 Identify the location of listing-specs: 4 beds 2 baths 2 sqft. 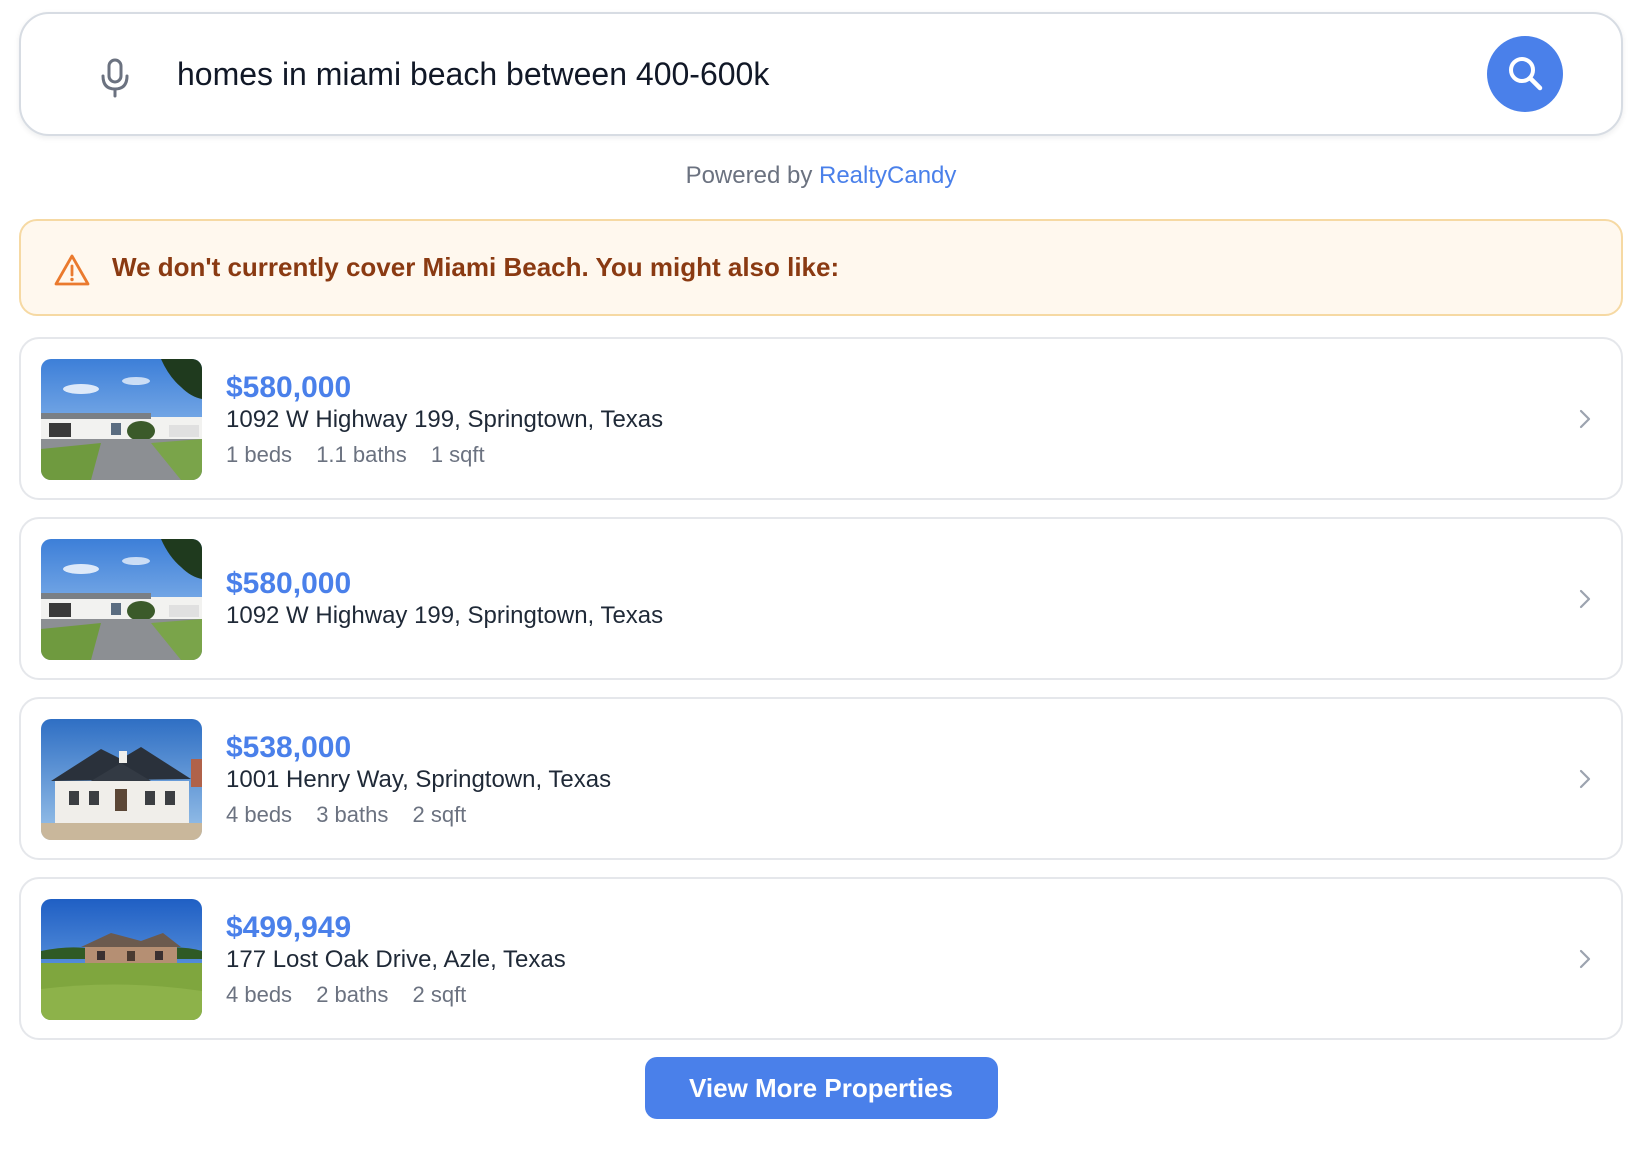
(396, 995).